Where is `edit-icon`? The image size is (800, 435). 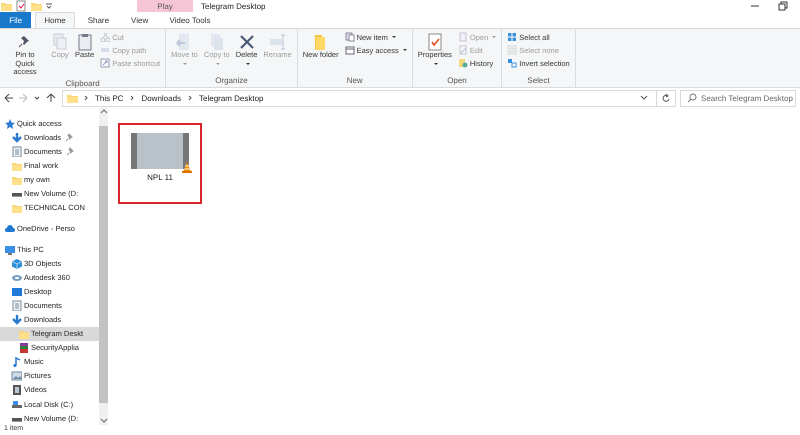
edit-icon is located at coordinates (463, 50).